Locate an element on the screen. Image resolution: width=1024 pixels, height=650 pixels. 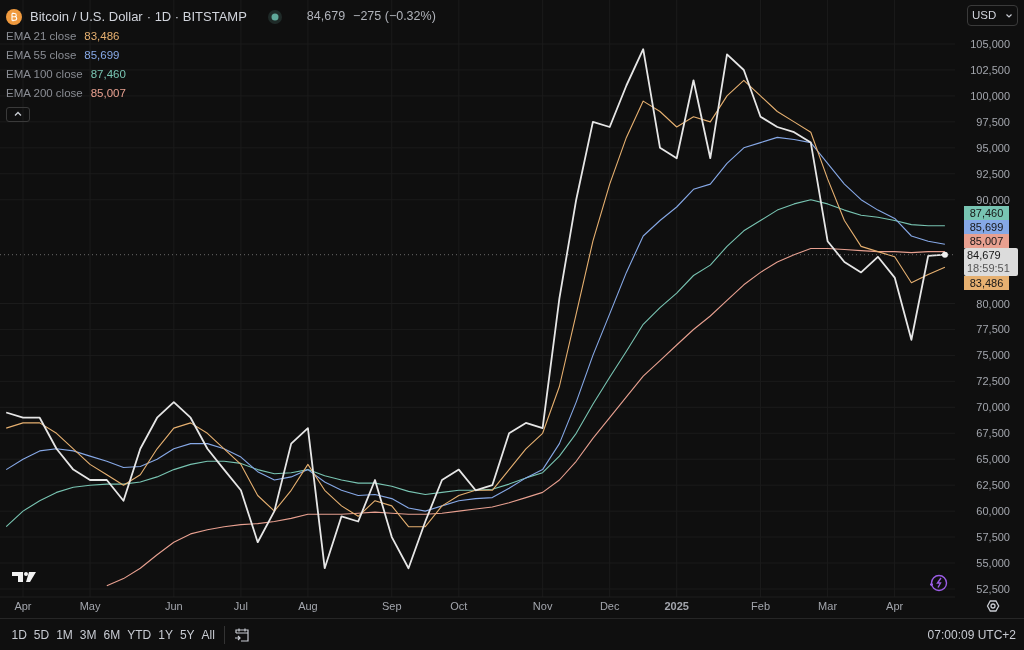
price-label: 52,500 is located at coordinates (993, 588).